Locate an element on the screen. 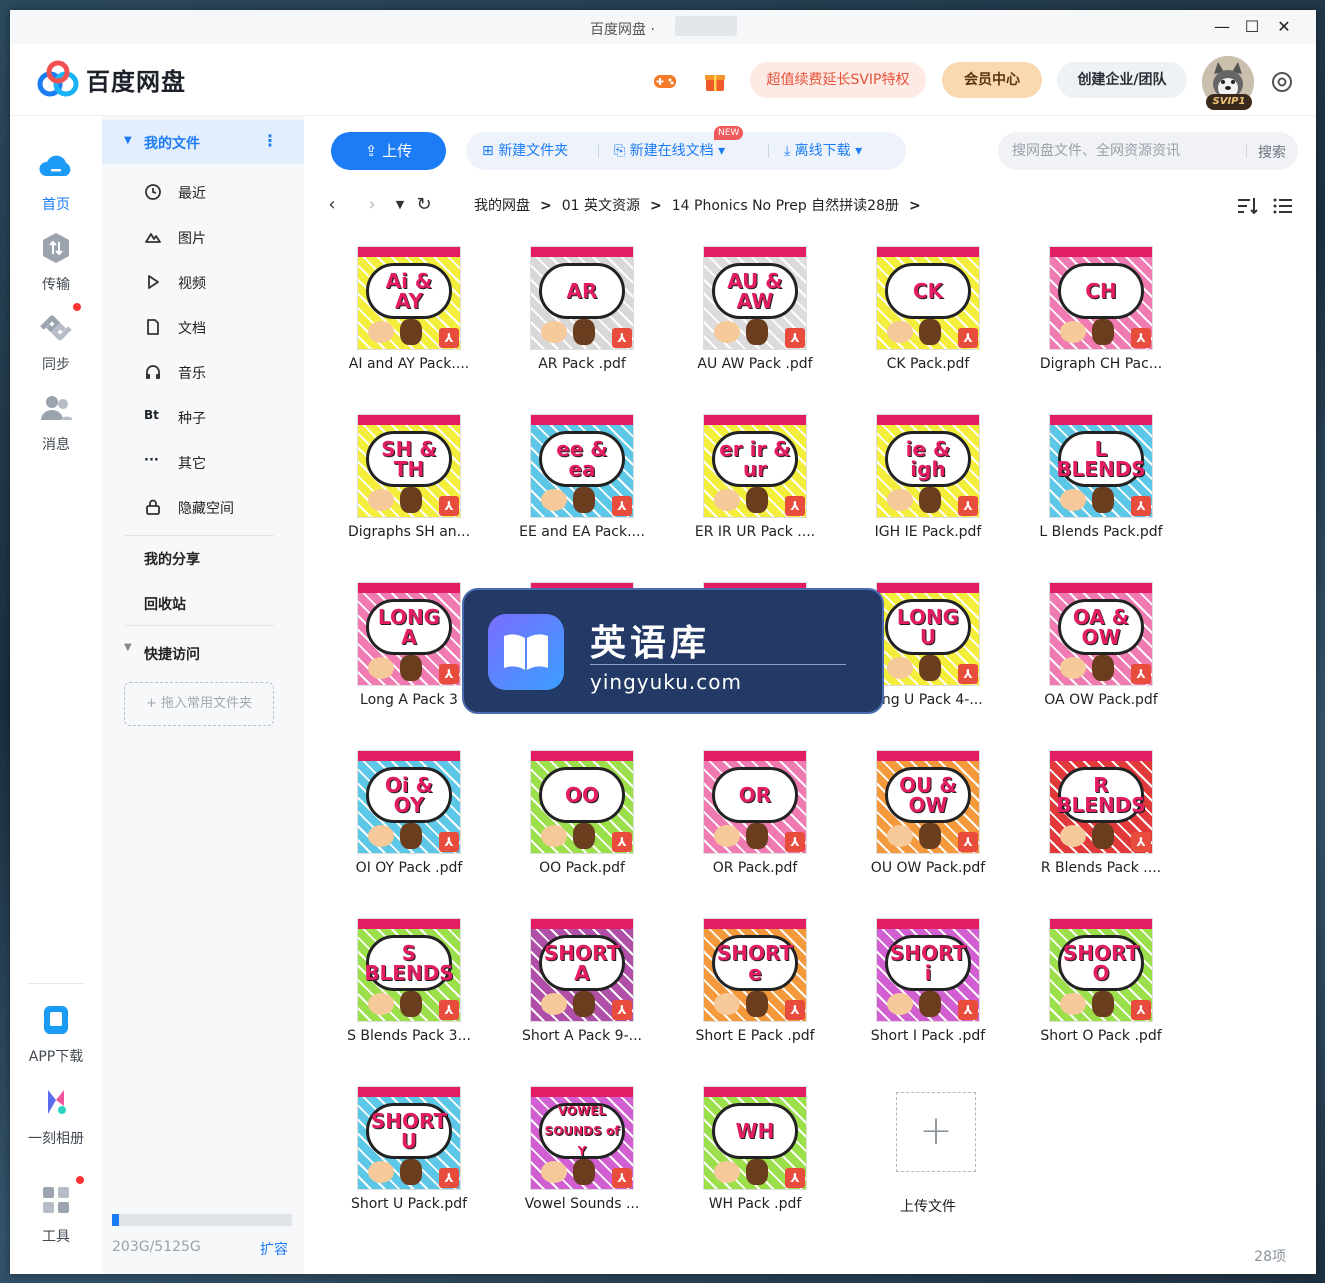 The image size is (1325, 1283). svip-renew-promo: 超值续费延长SVIP特权 is located at coordinates (838, 80).